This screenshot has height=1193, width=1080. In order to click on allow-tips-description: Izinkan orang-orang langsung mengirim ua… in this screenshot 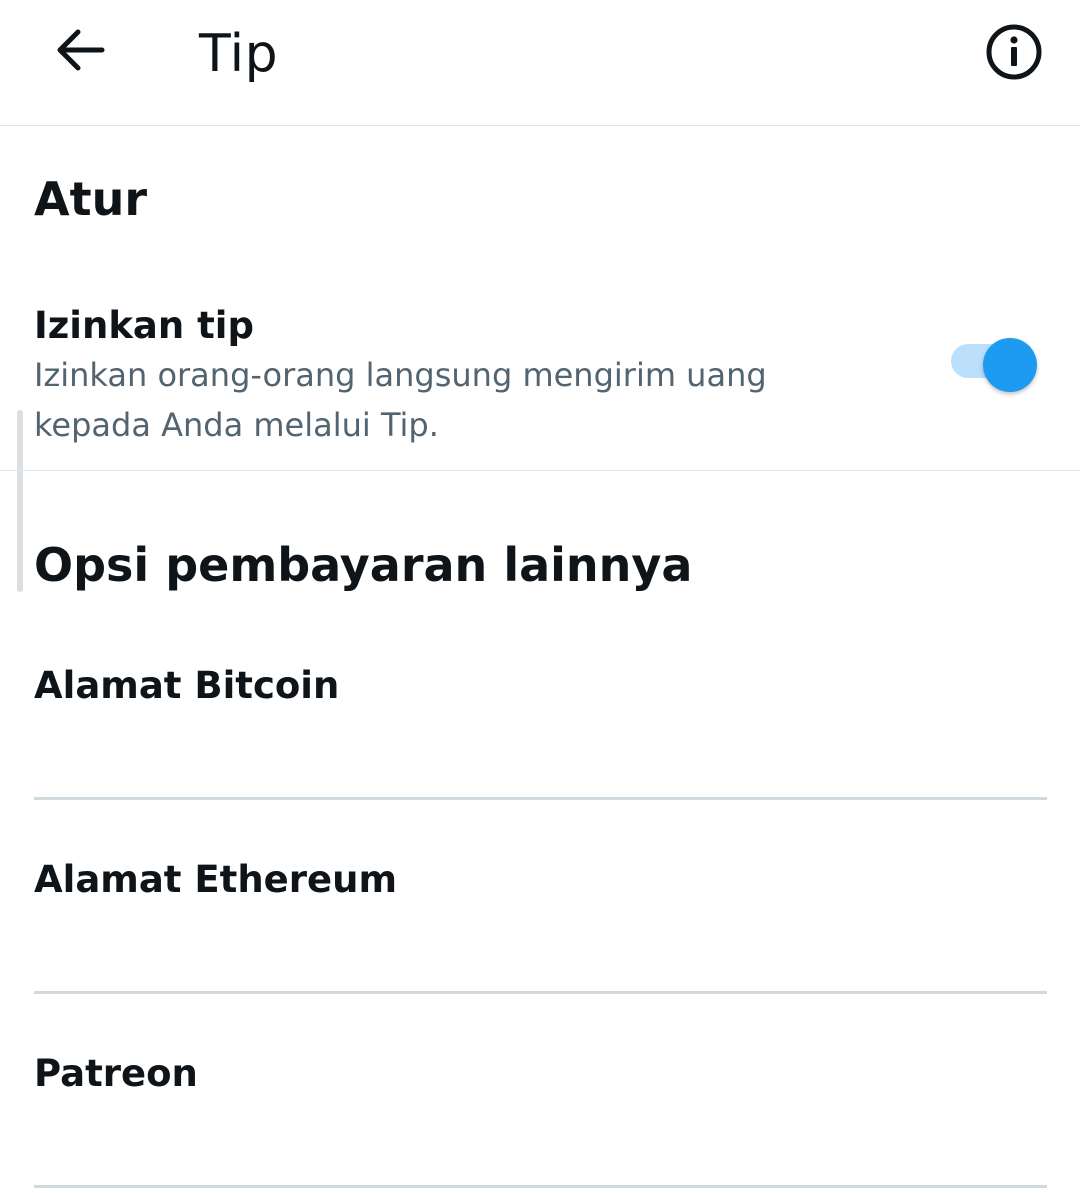, I will do `click(400, 400)`.